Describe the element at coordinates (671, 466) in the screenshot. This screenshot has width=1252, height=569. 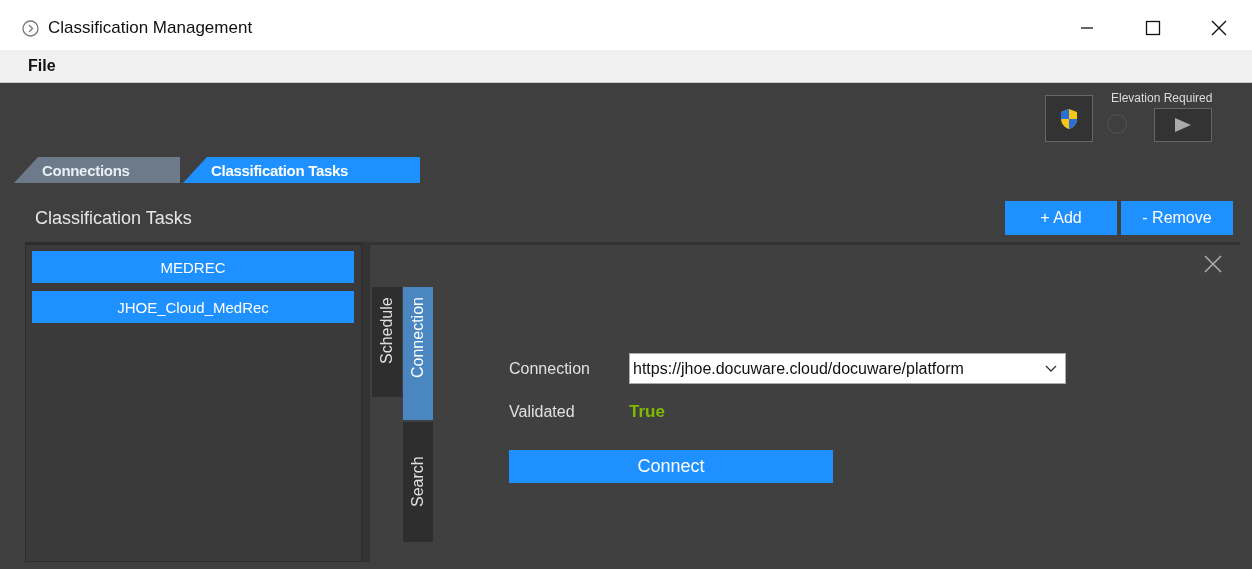
I see `connect-button: Connect` at that location.